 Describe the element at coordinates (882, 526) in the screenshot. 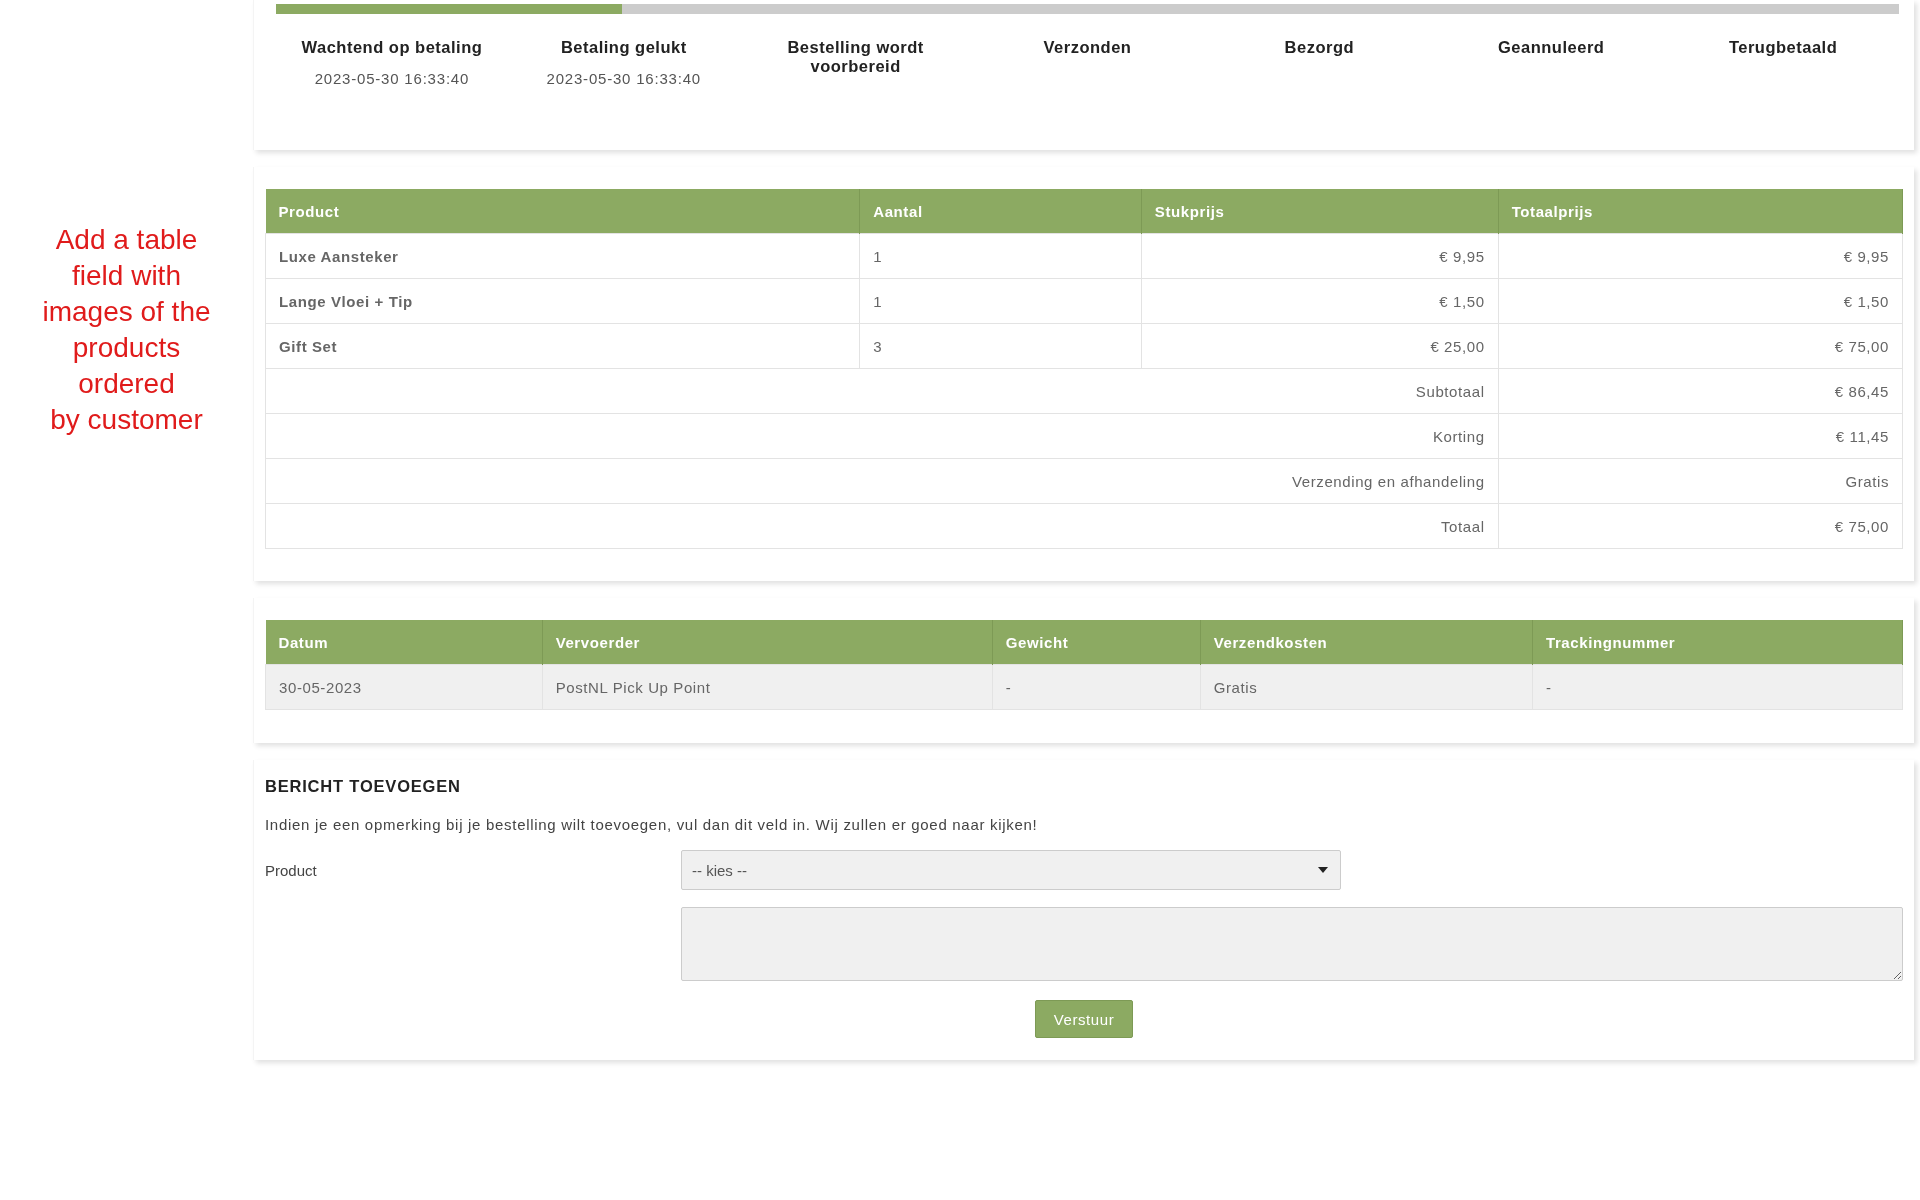

I see `total-label: Totaal` at that location.